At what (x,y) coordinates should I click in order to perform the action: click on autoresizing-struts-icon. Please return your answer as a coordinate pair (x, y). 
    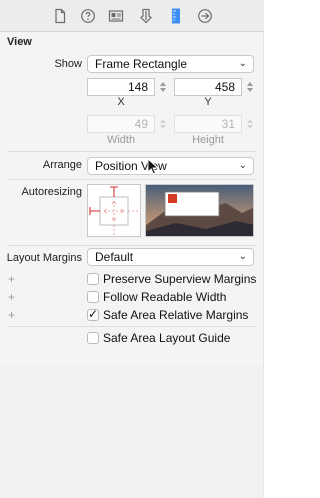
    Looking at the image, I should click on (114, 211).